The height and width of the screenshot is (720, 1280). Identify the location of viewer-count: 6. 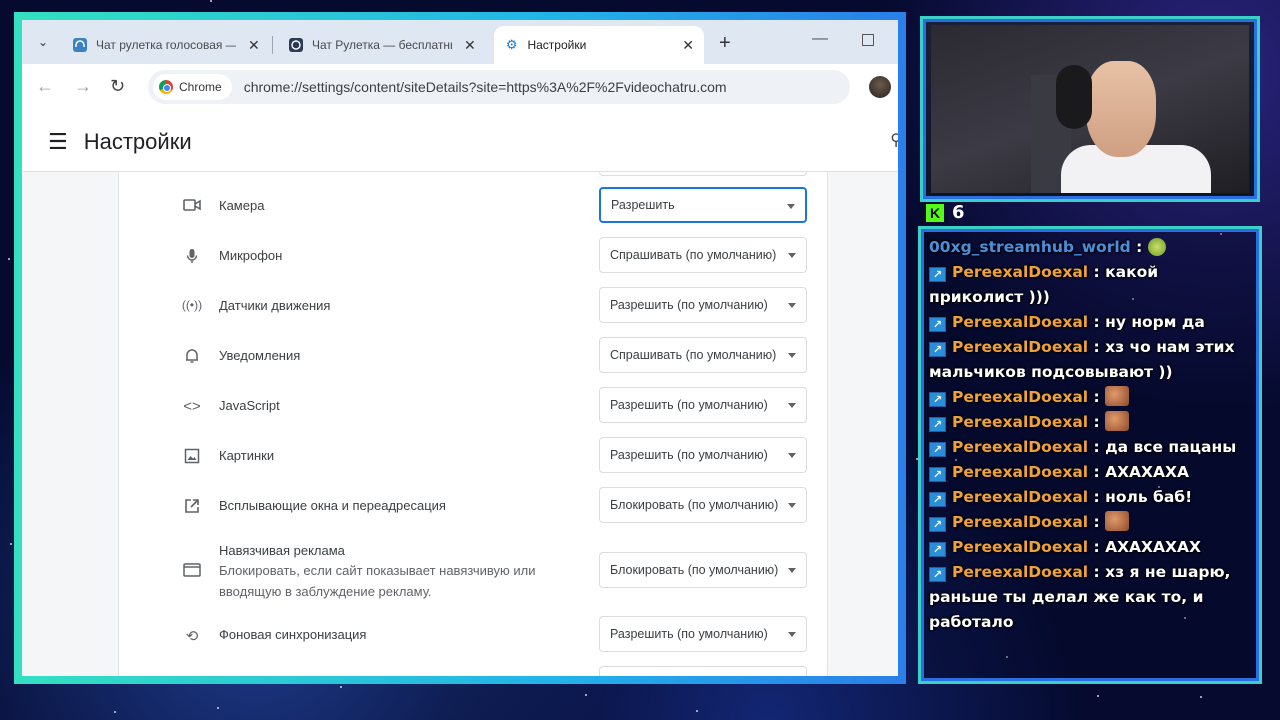
(958, 212).